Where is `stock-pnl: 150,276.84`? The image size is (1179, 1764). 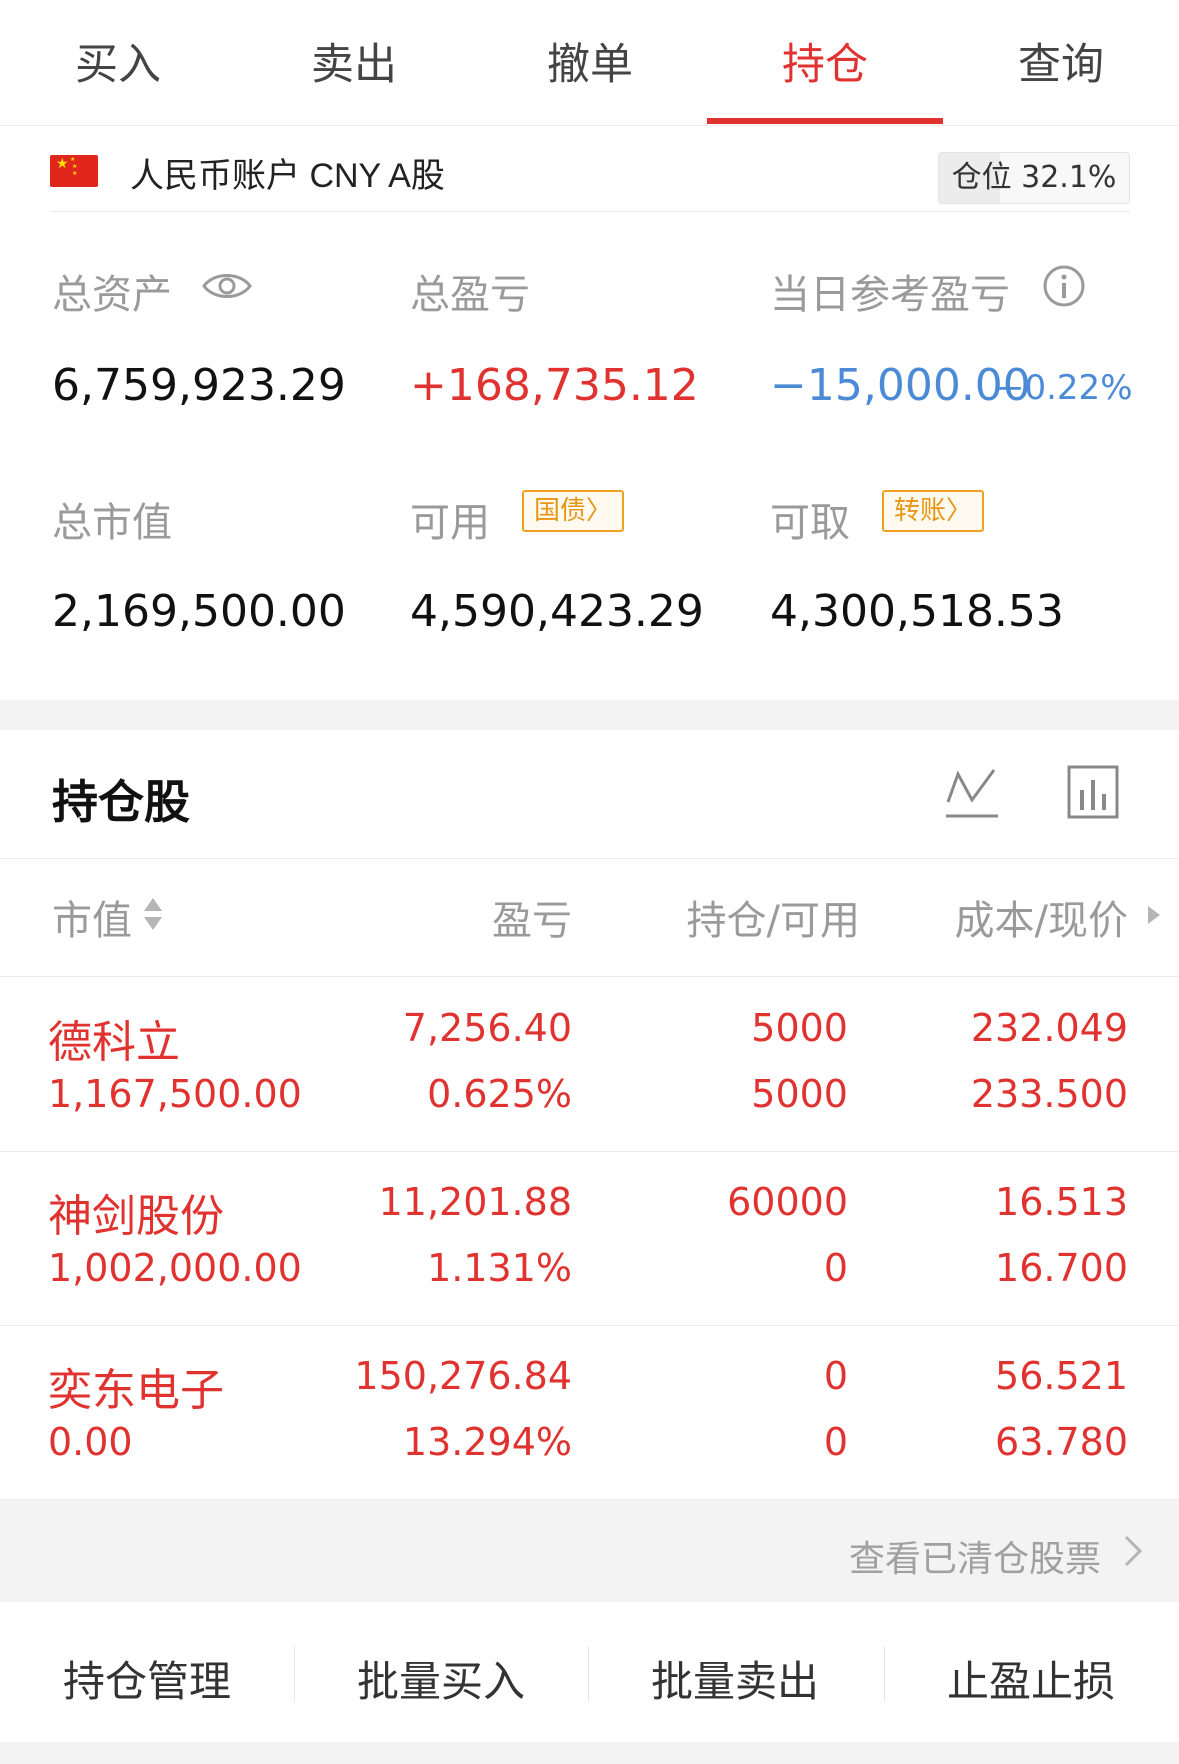 stock-pnl: 150,276.84 is located at coordinates (463, 1376).